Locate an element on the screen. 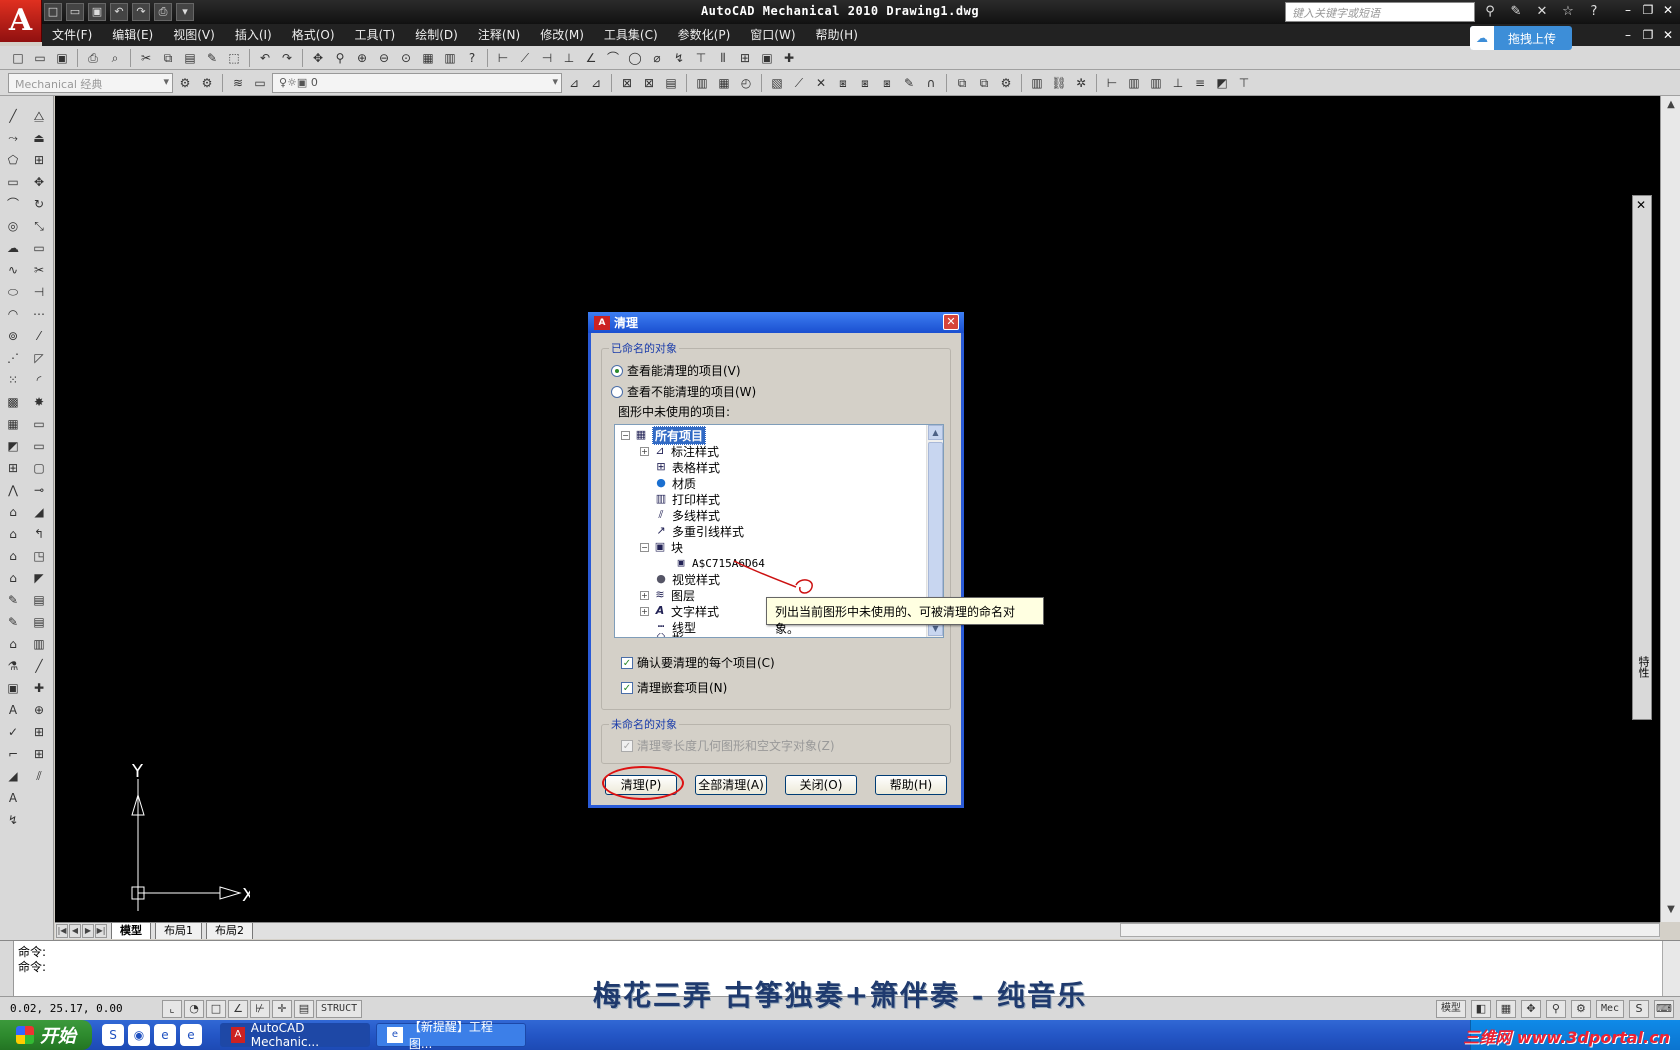 Image resolution: width=1680 pixels, height=1050 pixels. circle-icon: ◎ is located at coordinates (13, 226).